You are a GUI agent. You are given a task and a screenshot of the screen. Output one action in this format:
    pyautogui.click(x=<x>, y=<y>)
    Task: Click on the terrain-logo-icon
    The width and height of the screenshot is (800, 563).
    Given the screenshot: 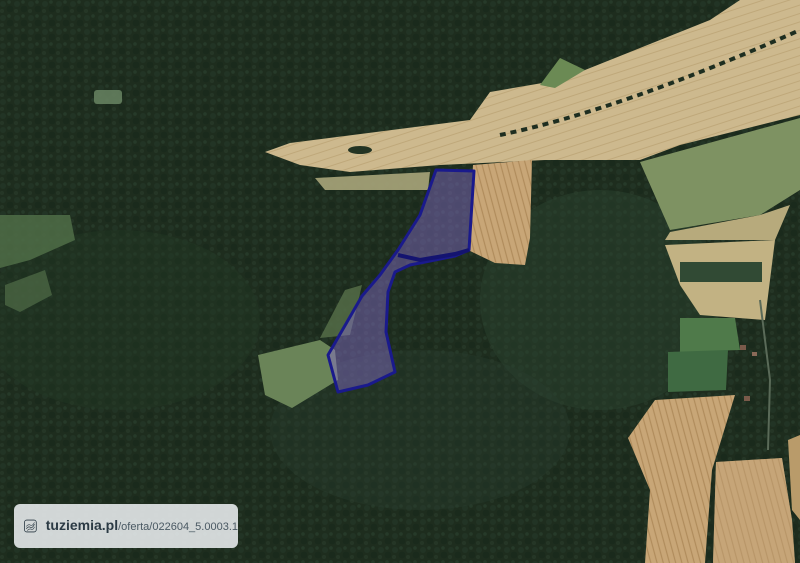 What is the action you would take?
    pyautogui.click(x=30, y=526)
    